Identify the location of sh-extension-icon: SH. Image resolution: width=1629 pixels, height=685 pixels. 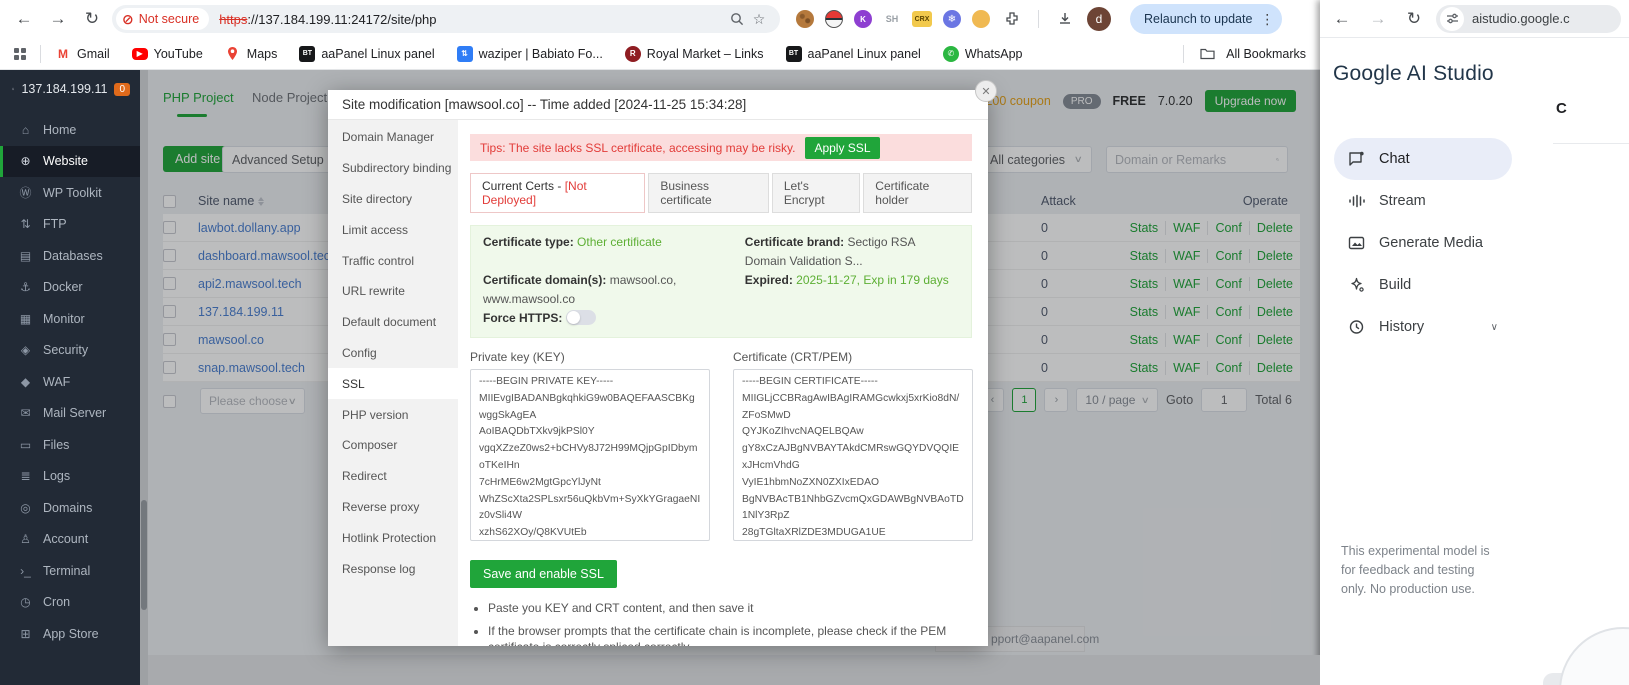
(892, 19).